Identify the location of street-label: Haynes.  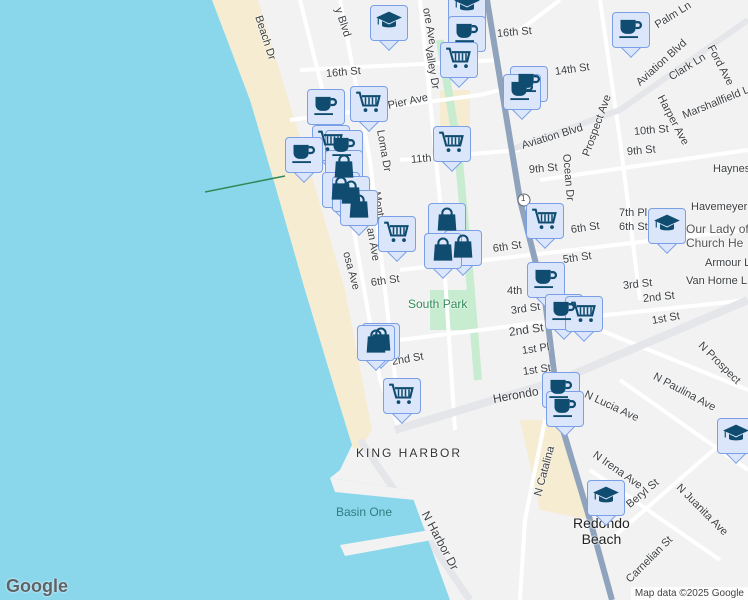
(730, 169).